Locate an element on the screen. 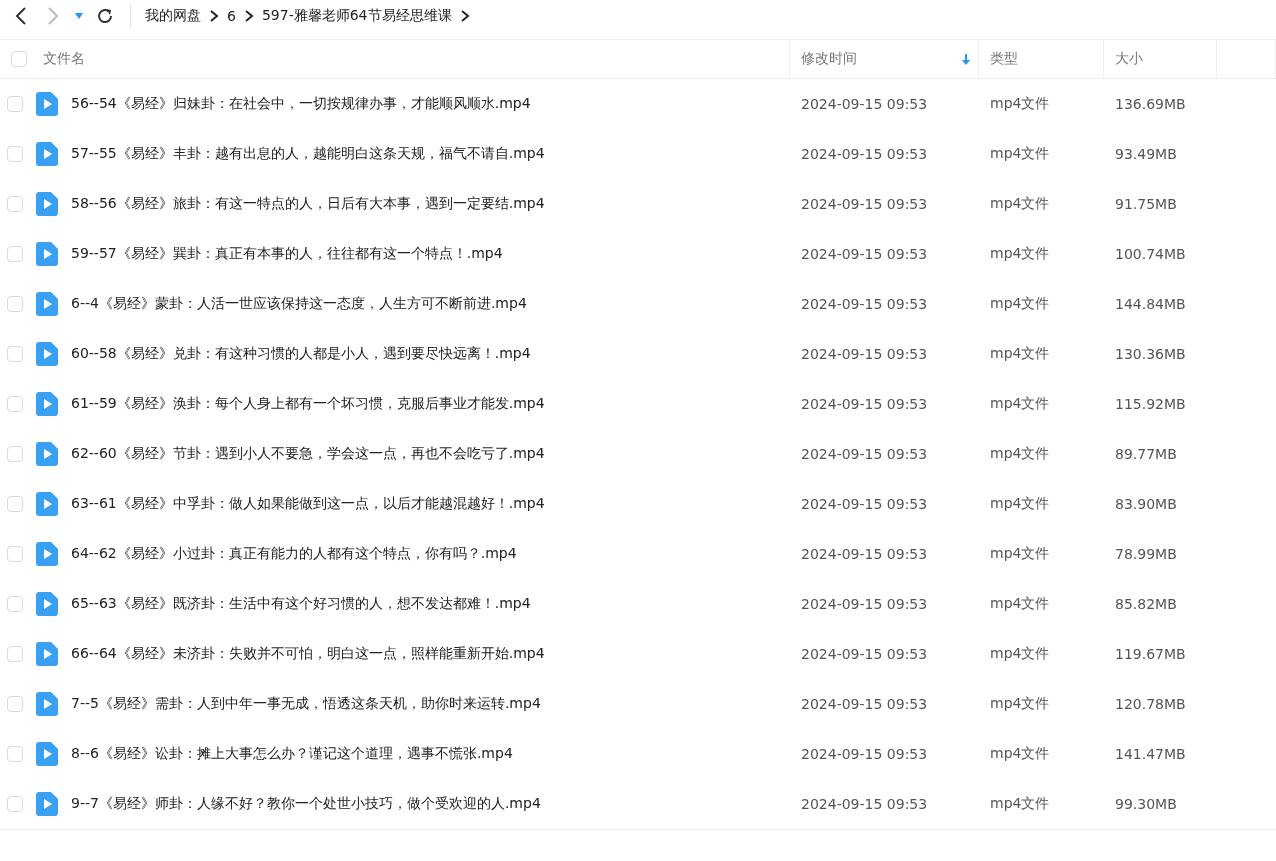 The image size is (1276, 861). breadcrumb-link: 我的网盘 is located at coordinates (173, 16).